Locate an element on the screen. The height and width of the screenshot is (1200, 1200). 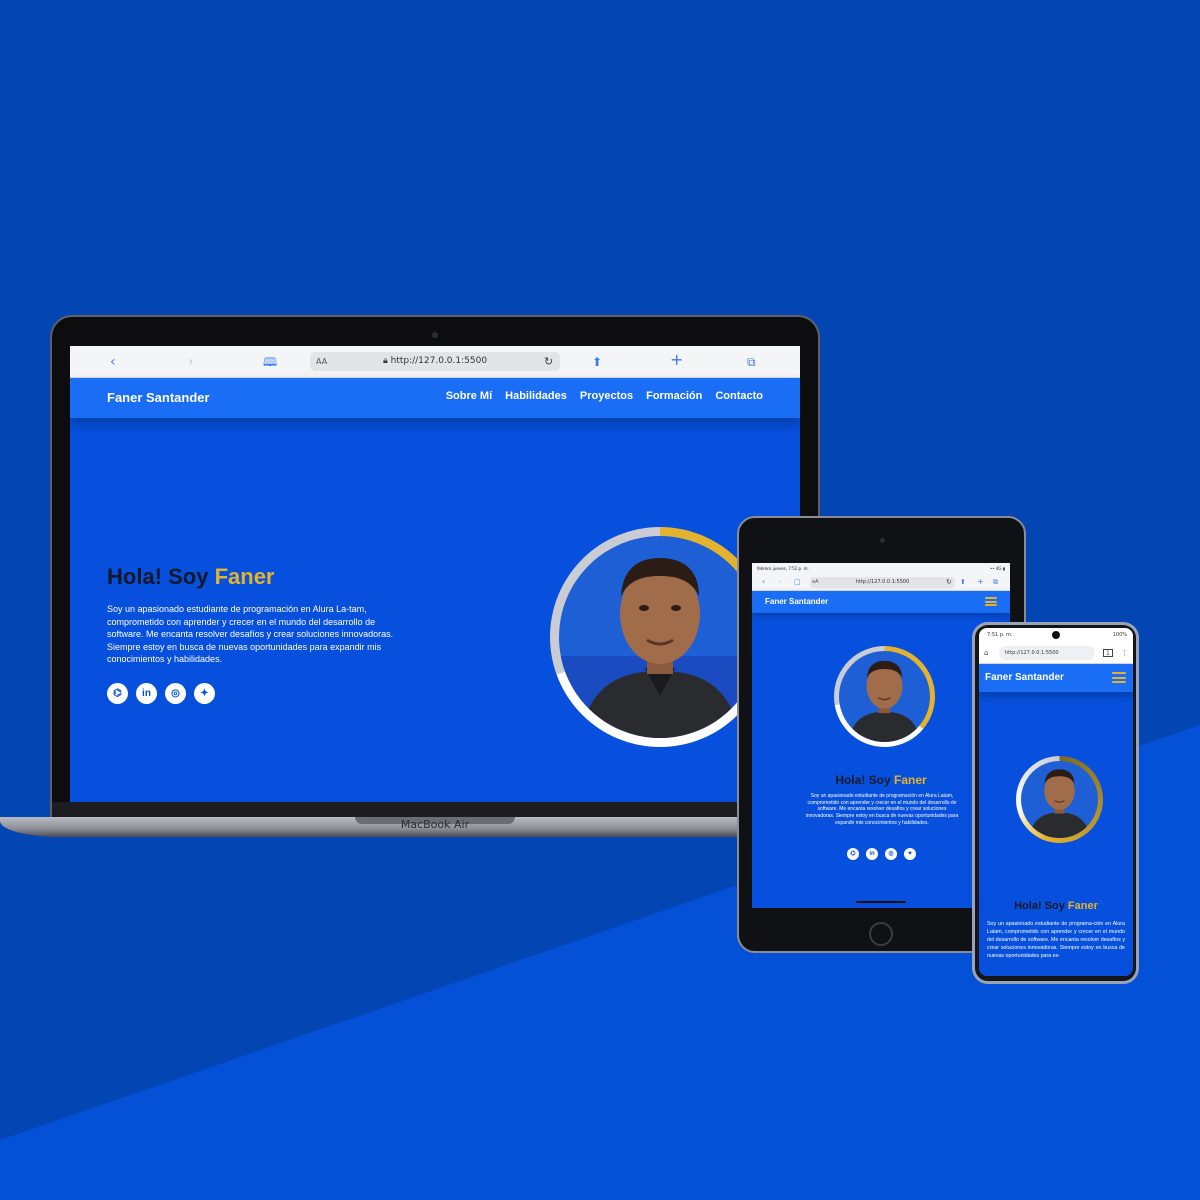
hero-name: Faner is located at coordinates (244, 576).